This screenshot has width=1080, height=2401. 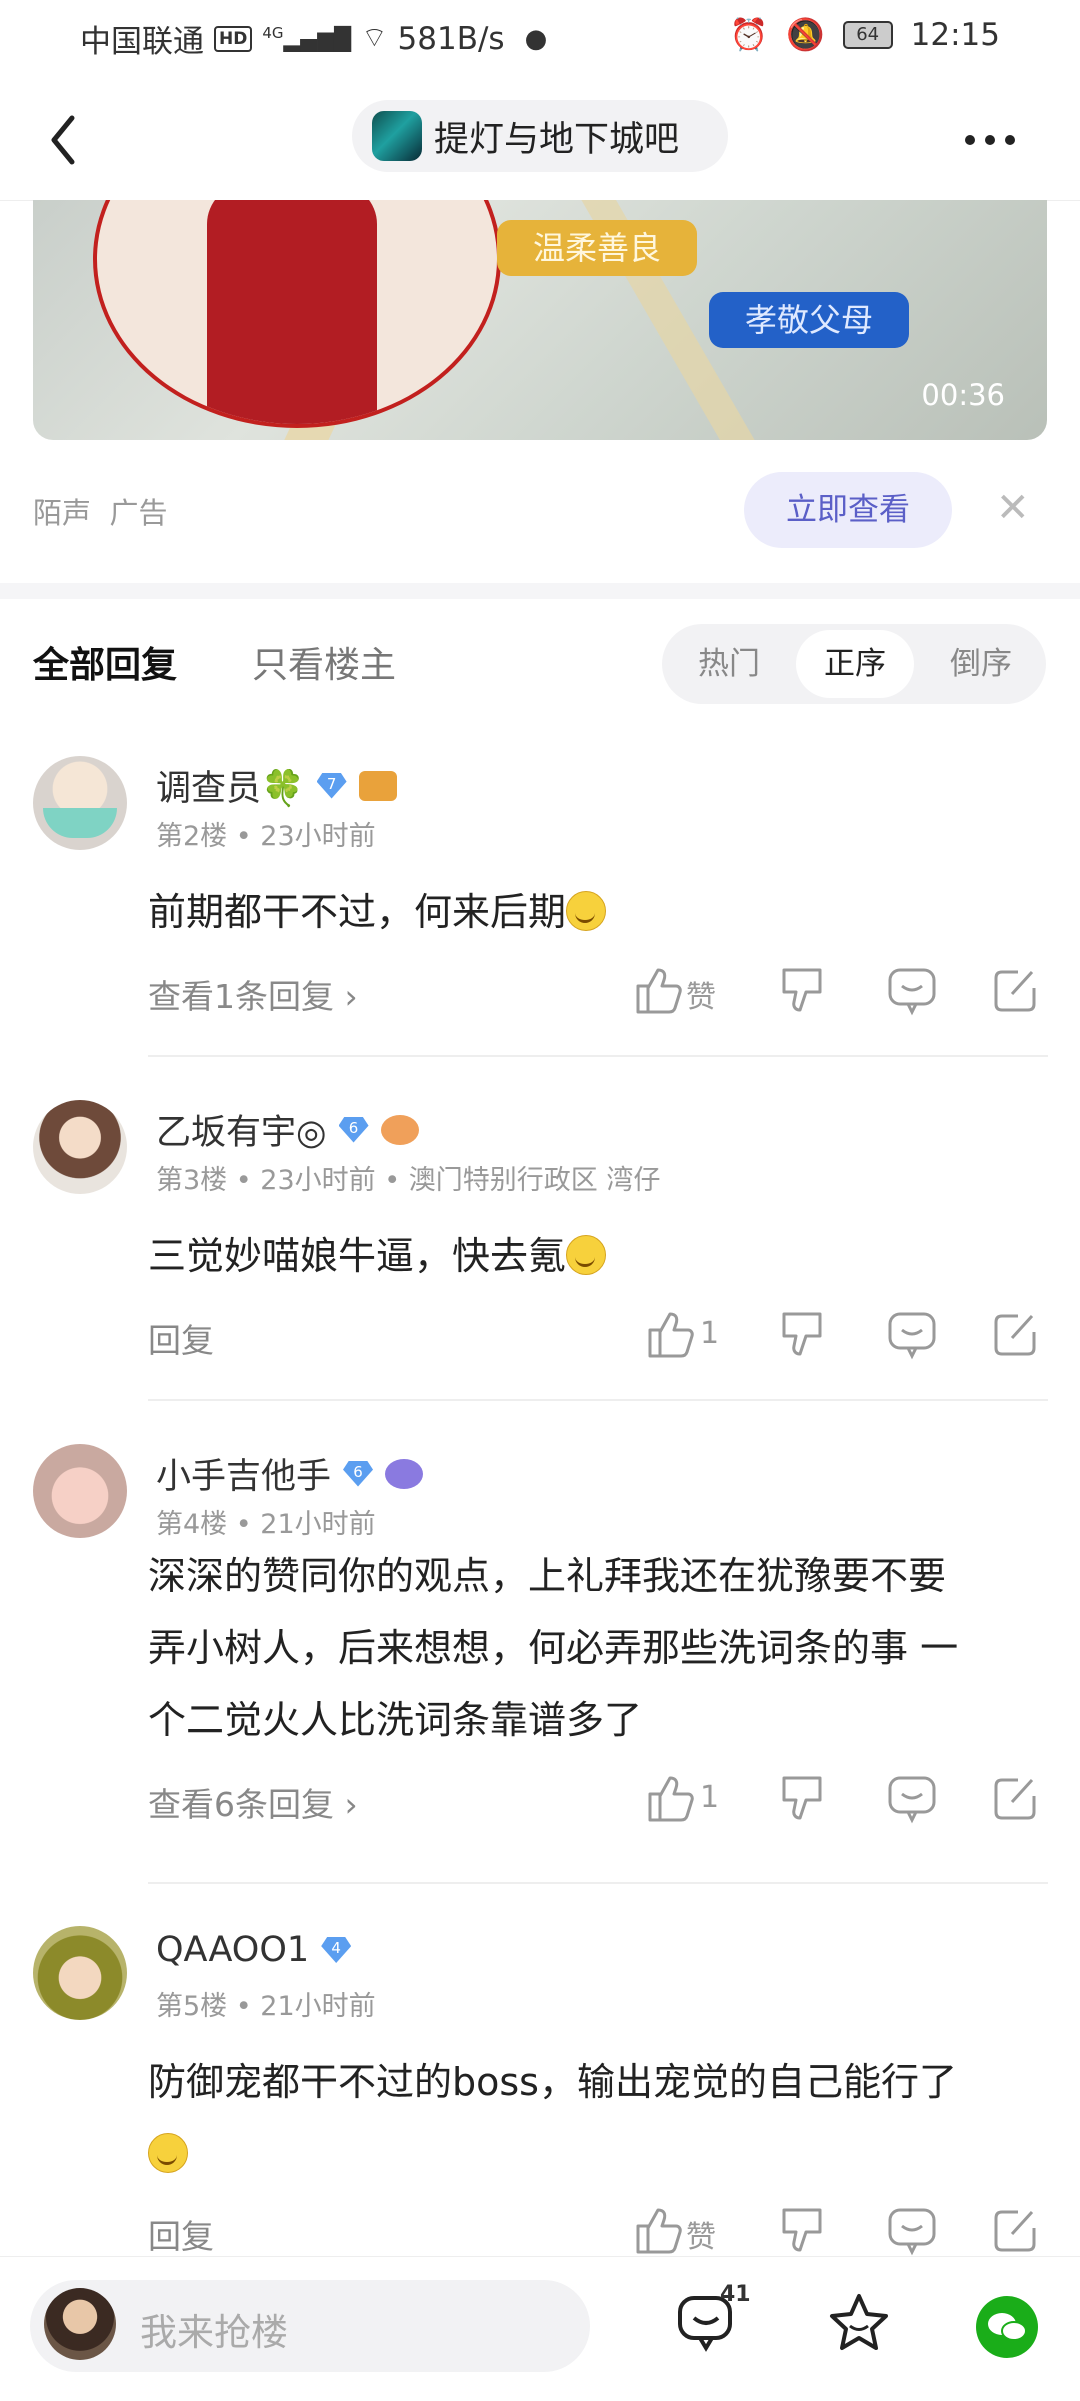 What do you see at coordinates (557, 139) in the screenshot?
I see `forum-title: 提灯与地下城吧` at bounding box center [557, 139].